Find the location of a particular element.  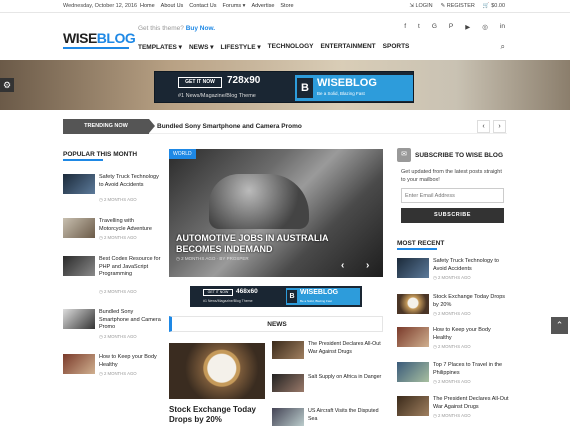

instagram-icon: ◎ is located at coordinates (485, 27).